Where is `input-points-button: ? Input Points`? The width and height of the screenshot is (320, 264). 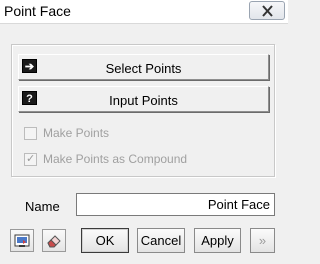
input-points-button: ? Input Points is located at coordinates (143, 99).